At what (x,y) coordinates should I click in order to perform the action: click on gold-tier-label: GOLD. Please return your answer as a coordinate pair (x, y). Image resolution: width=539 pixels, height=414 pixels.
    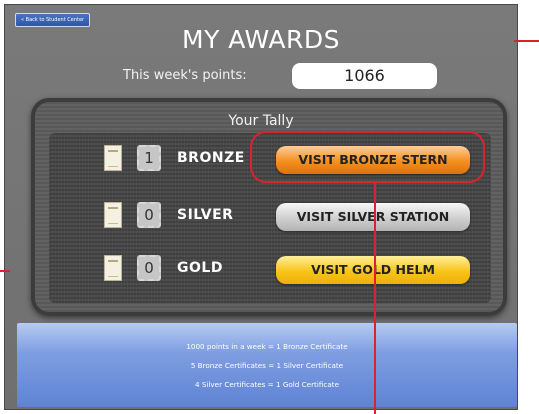
    Looking at the image, I should click on (200, 268).